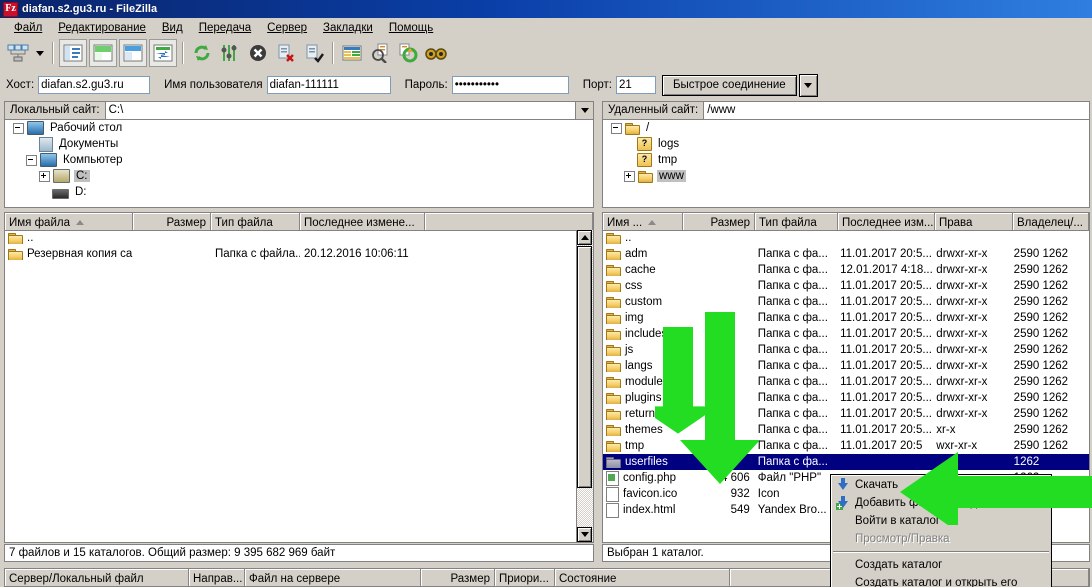  Describe the element at coordinates (258, 53) in the screenshot. I see `cancel-icon` at that location.